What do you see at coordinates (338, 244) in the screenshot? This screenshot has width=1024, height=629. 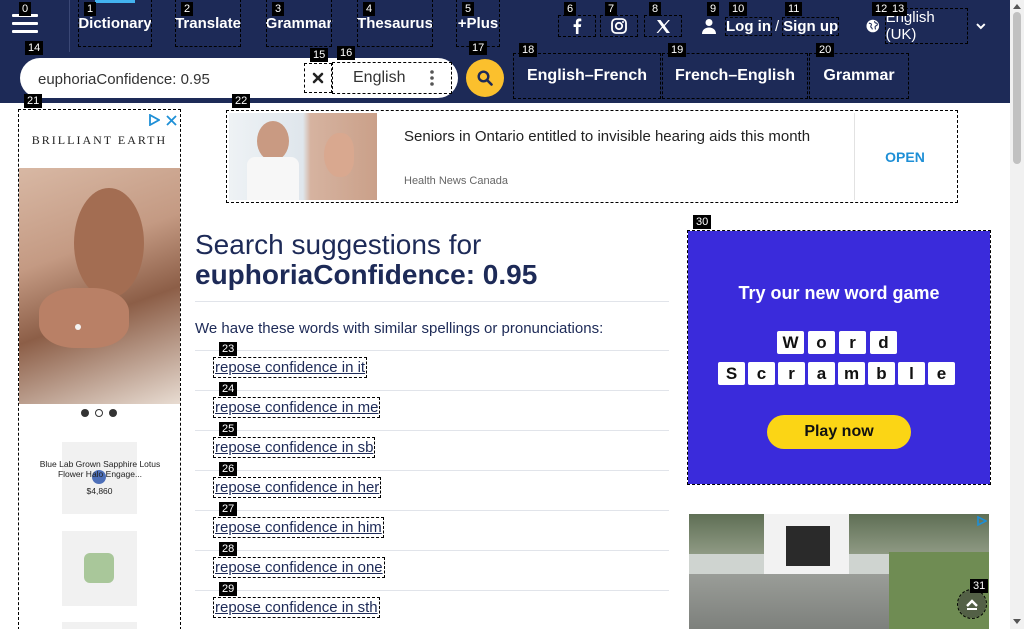 I see `page-title-line1: Search suggestions for` at bounding box center [338, 244].